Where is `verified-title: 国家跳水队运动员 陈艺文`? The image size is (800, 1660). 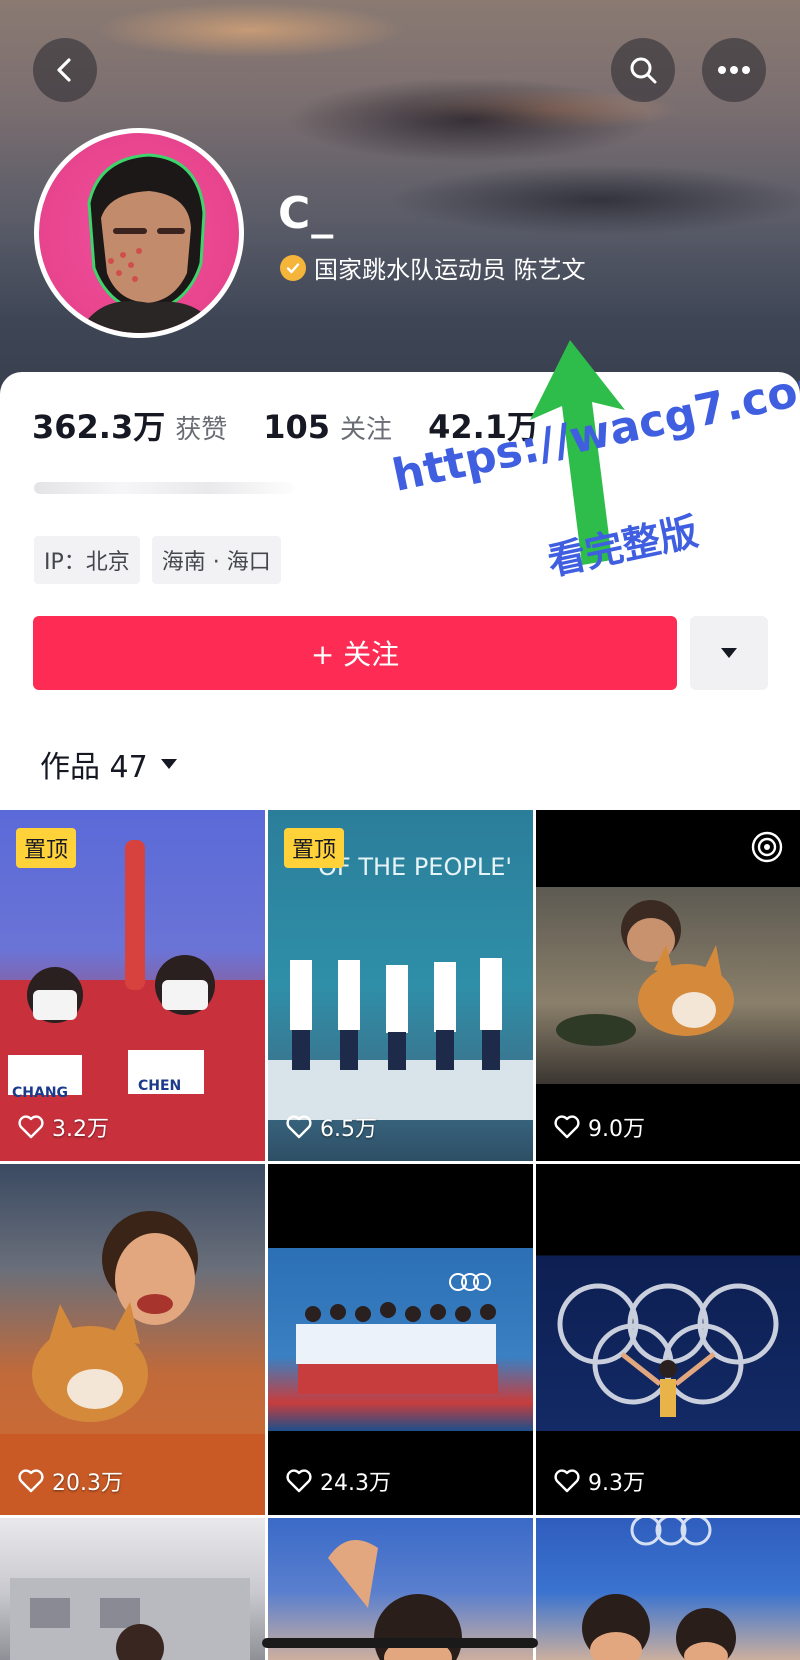
verified-title: 国家跳水队运动员 陈艺文 is located at coordinates (450, 270).